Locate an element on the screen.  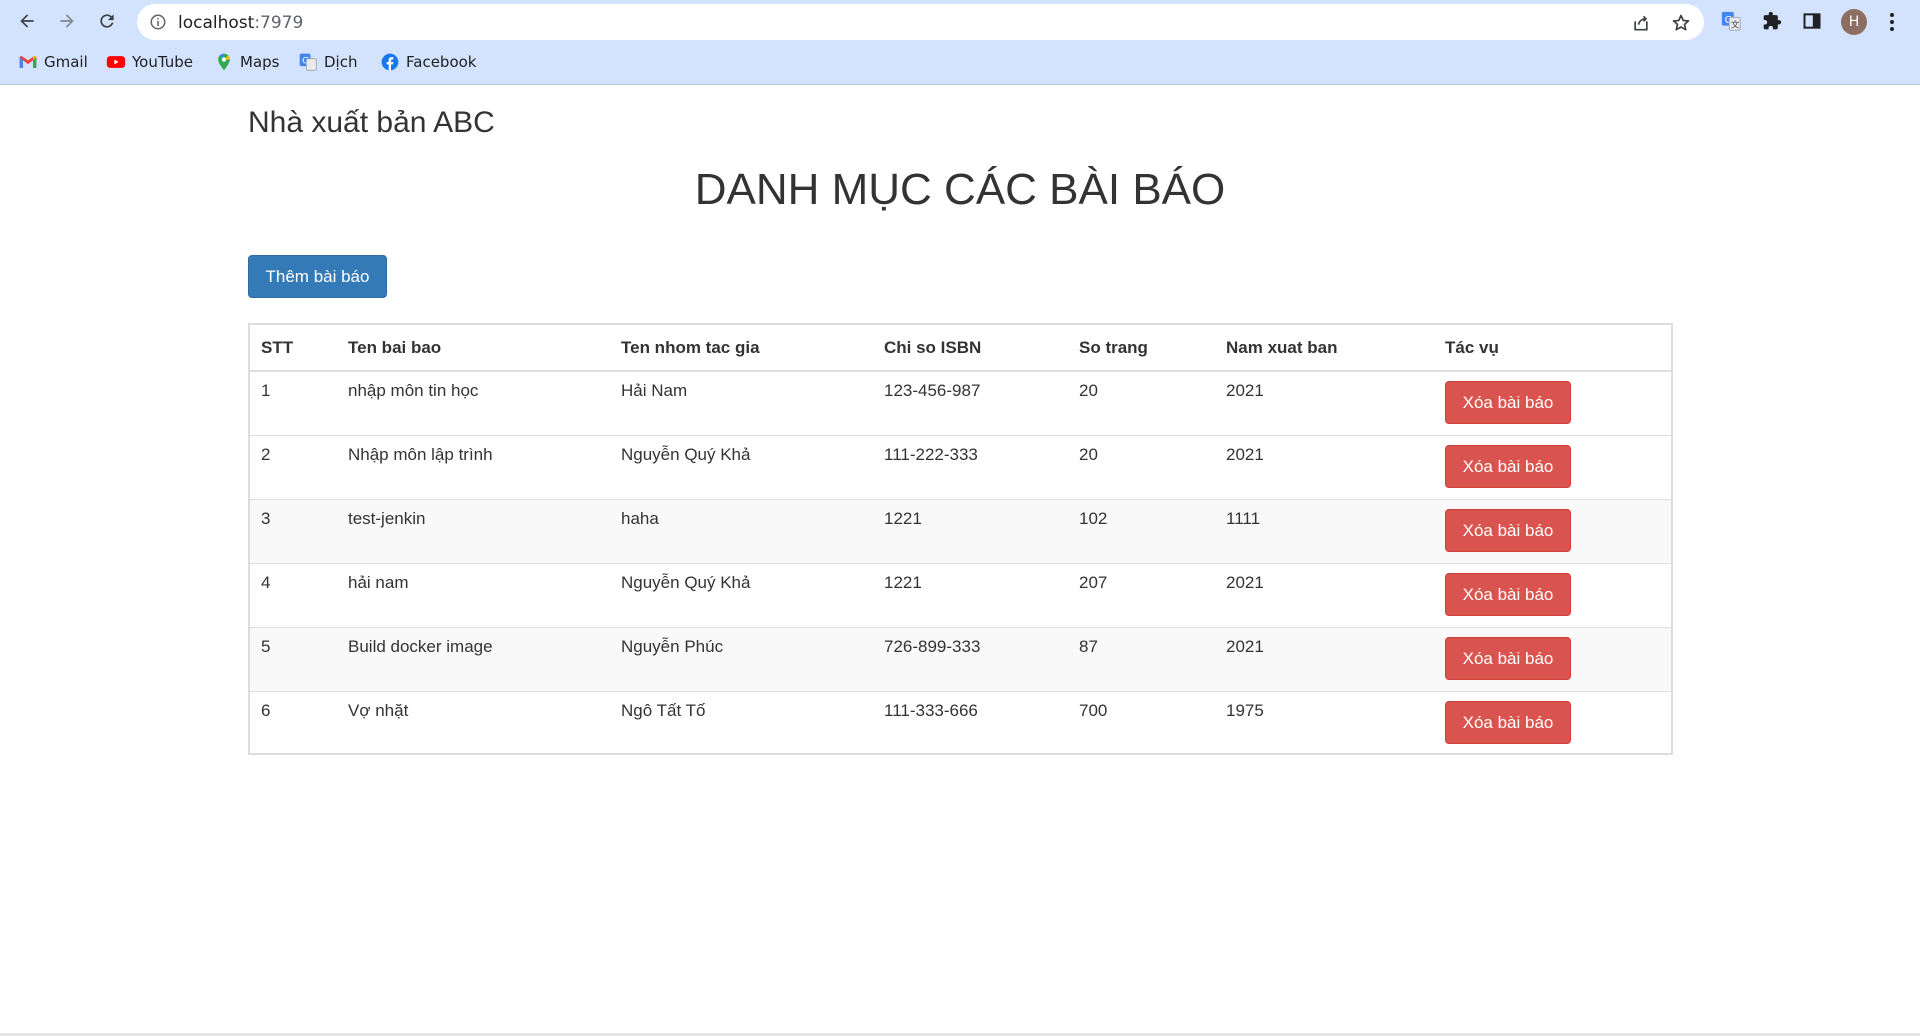
bookmark-label: Dịch is located at coordinates (341, 62).